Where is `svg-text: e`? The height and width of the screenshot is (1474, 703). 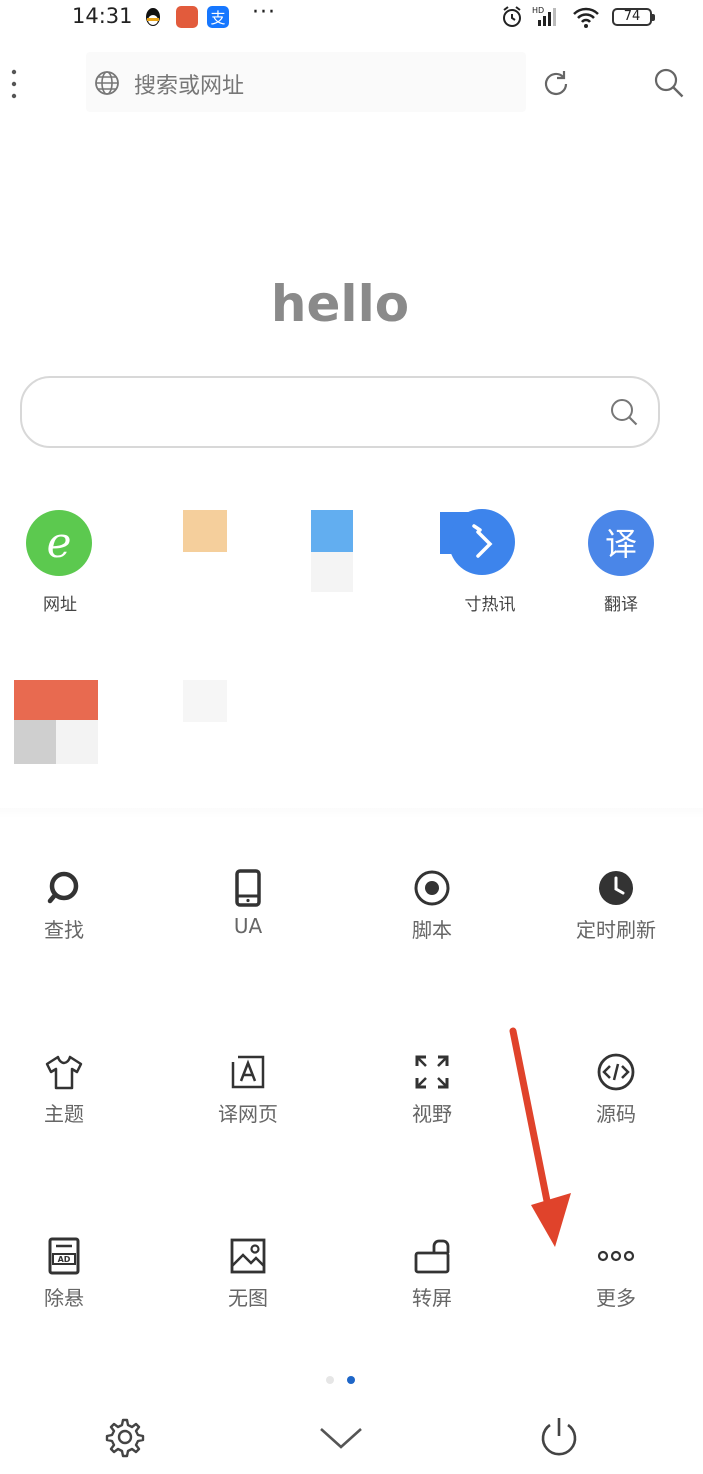
svg-text: e is located at coordinates (59, 542).